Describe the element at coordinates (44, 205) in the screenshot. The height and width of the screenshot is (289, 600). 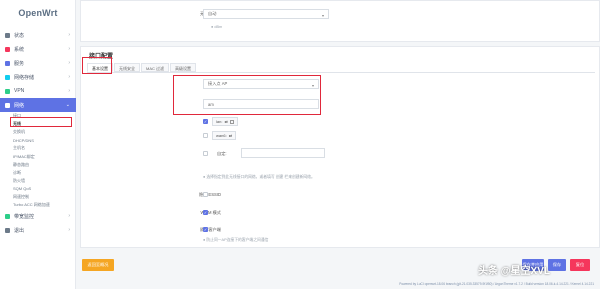
I see `submenu-item: Turbo ACC 网络加速` at that location.